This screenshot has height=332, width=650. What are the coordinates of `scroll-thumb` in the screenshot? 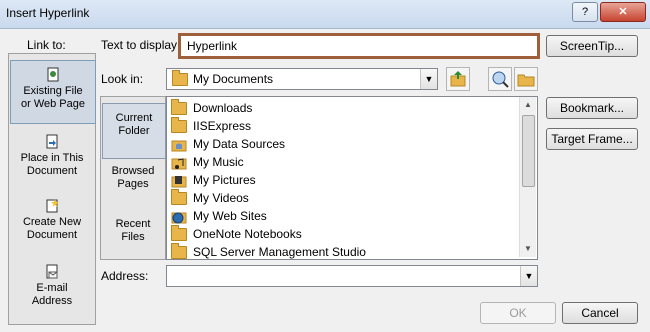 It's located at (528, 151).